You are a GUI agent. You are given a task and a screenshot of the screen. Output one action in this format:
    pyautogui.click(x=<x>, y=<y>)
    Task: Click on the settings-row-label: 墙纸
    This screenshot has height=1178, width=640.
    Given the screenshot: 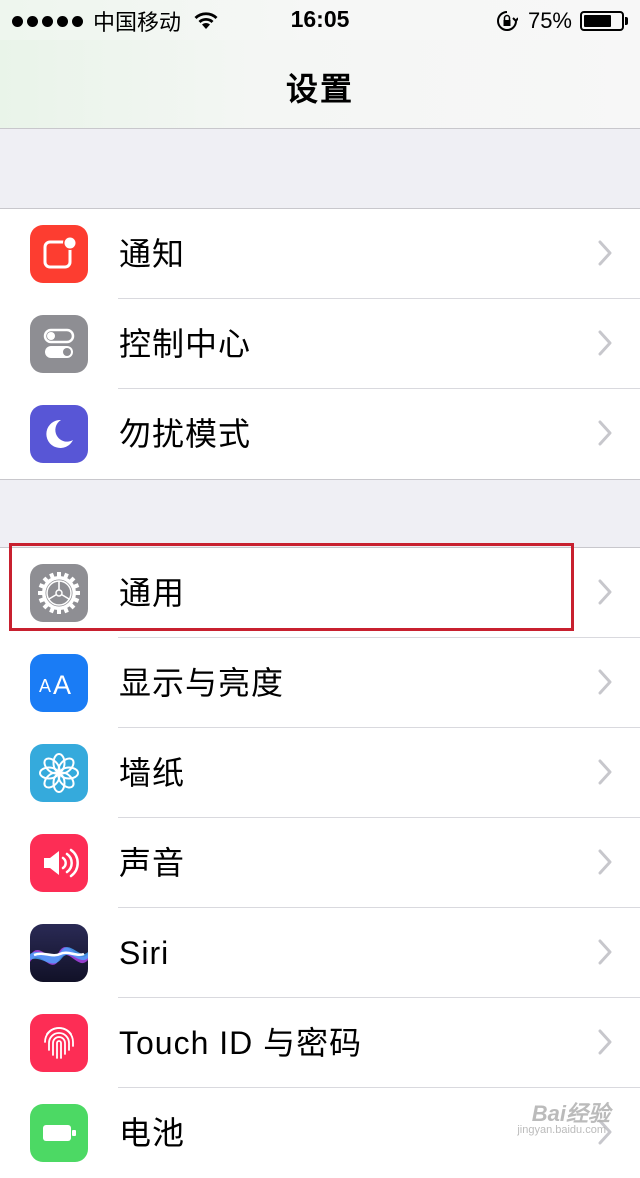 What is the action you would take?
    pyautogui.click(x=152, y=773)
    